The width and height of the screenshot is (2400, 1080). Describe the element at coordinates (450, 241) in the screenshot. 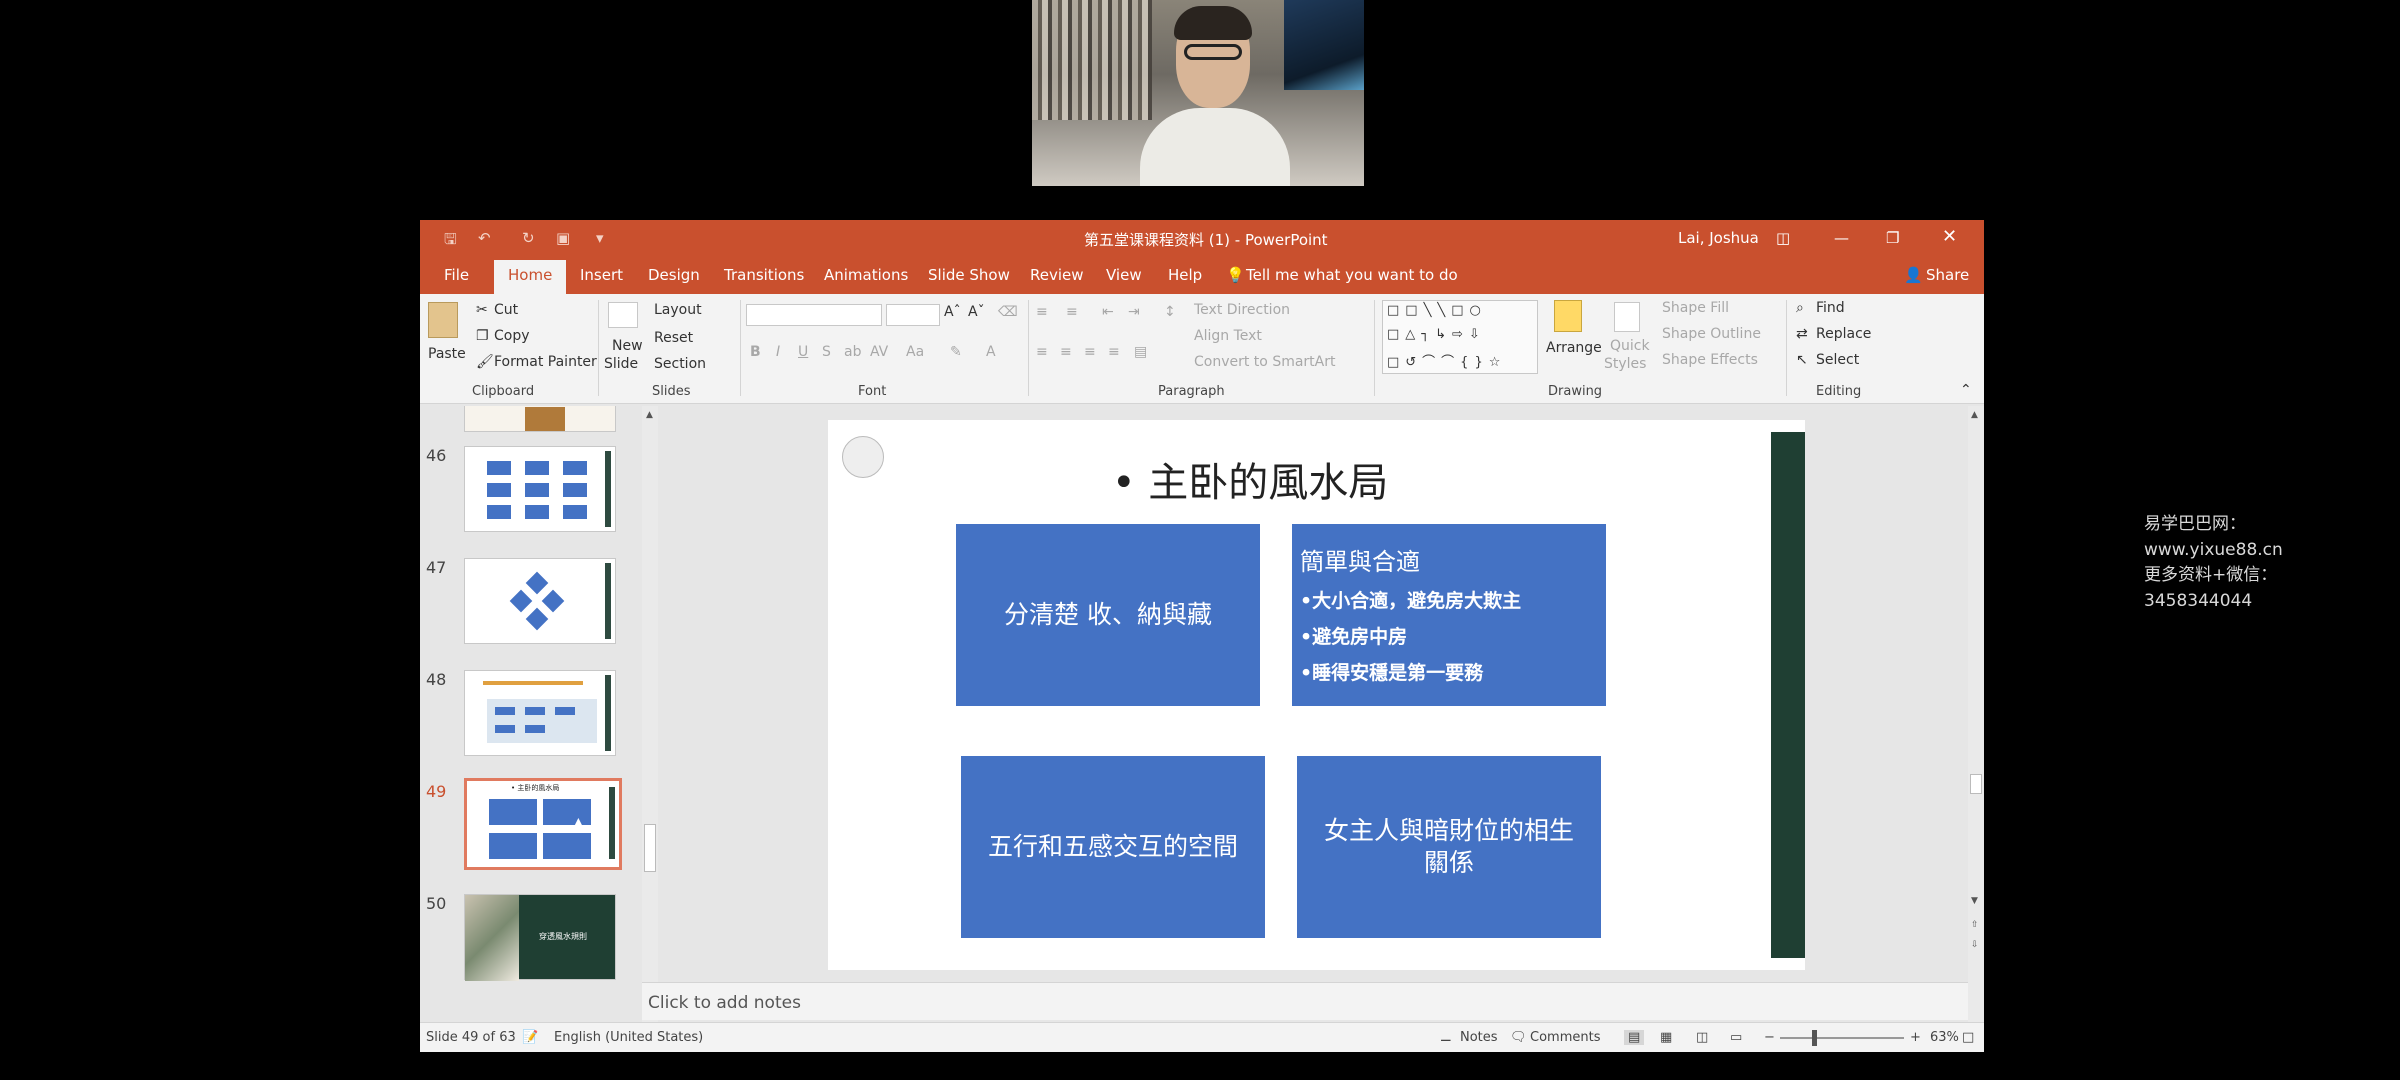

I see `save-icon: 🖫` at that location.